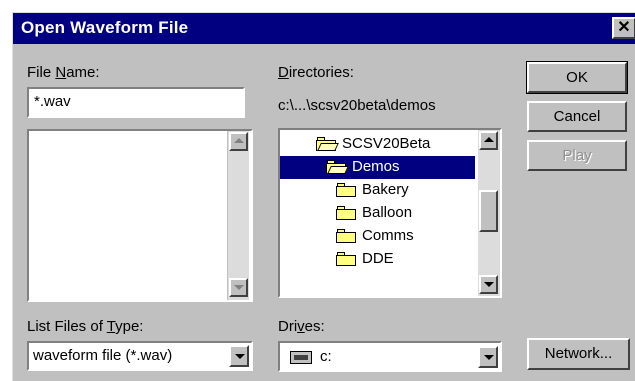 This screenshot has height=381, width=635. What do you see at coordinates (316, 72) in the screenshot?
I see `directories-label: Directories:` at bounding box center [316, 72].